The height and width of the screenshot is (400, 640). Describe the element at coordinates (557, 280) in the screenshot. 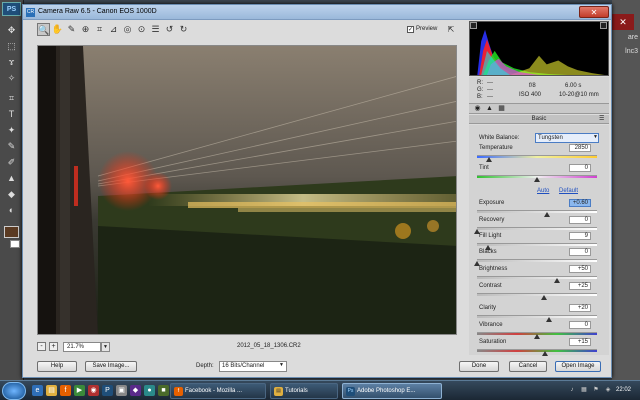

I see `brightness-slider-thumb` at that location.